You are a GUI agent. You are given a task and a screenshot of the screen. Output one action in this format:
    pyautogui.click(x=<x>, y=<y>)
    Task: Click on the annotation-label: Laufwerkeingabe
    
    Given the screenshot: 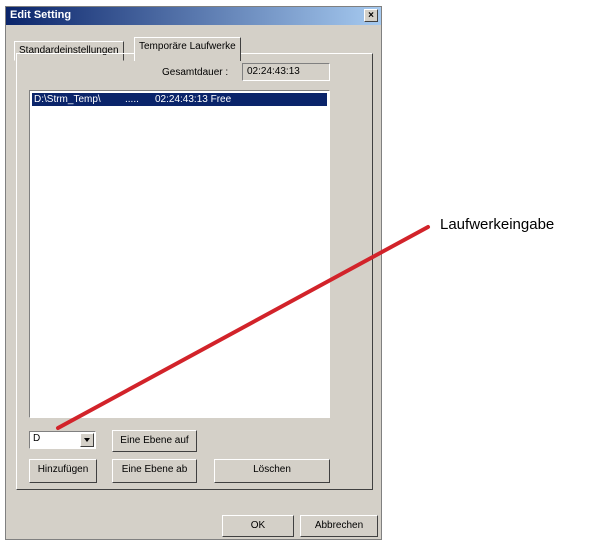 What is the action you would take?
    pyautogui.click(x=497, y=224)
    